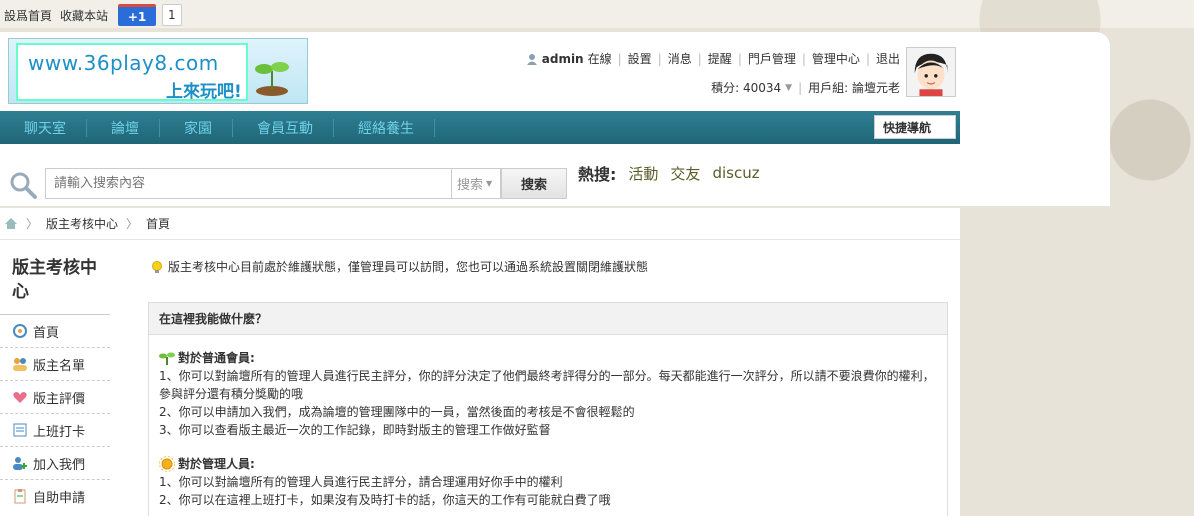 The height and width of the screenshot is (516, 1194). I want to click on search-icon, so click(23, 185).